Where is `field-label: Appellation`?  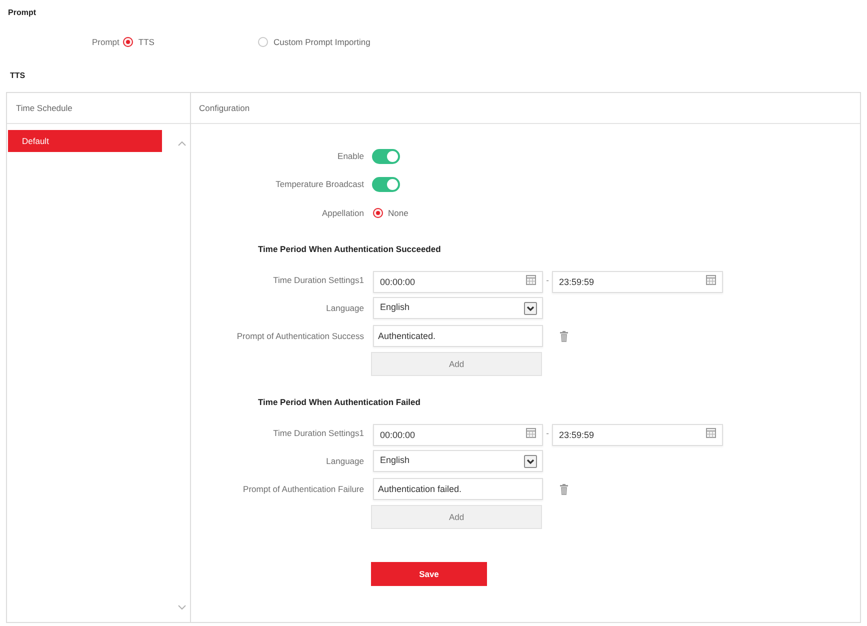
field-label: Appellation is located at coordinates (343, 213).